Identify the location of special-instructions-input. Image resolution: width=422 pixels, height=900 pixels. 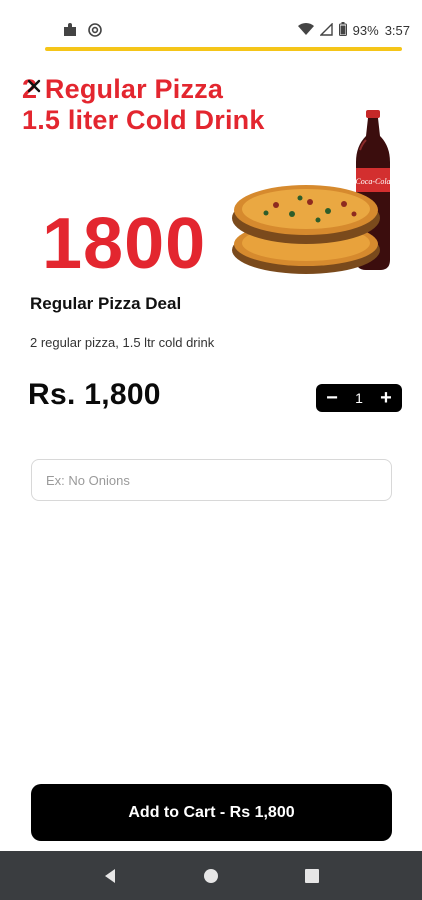
(211, 480).